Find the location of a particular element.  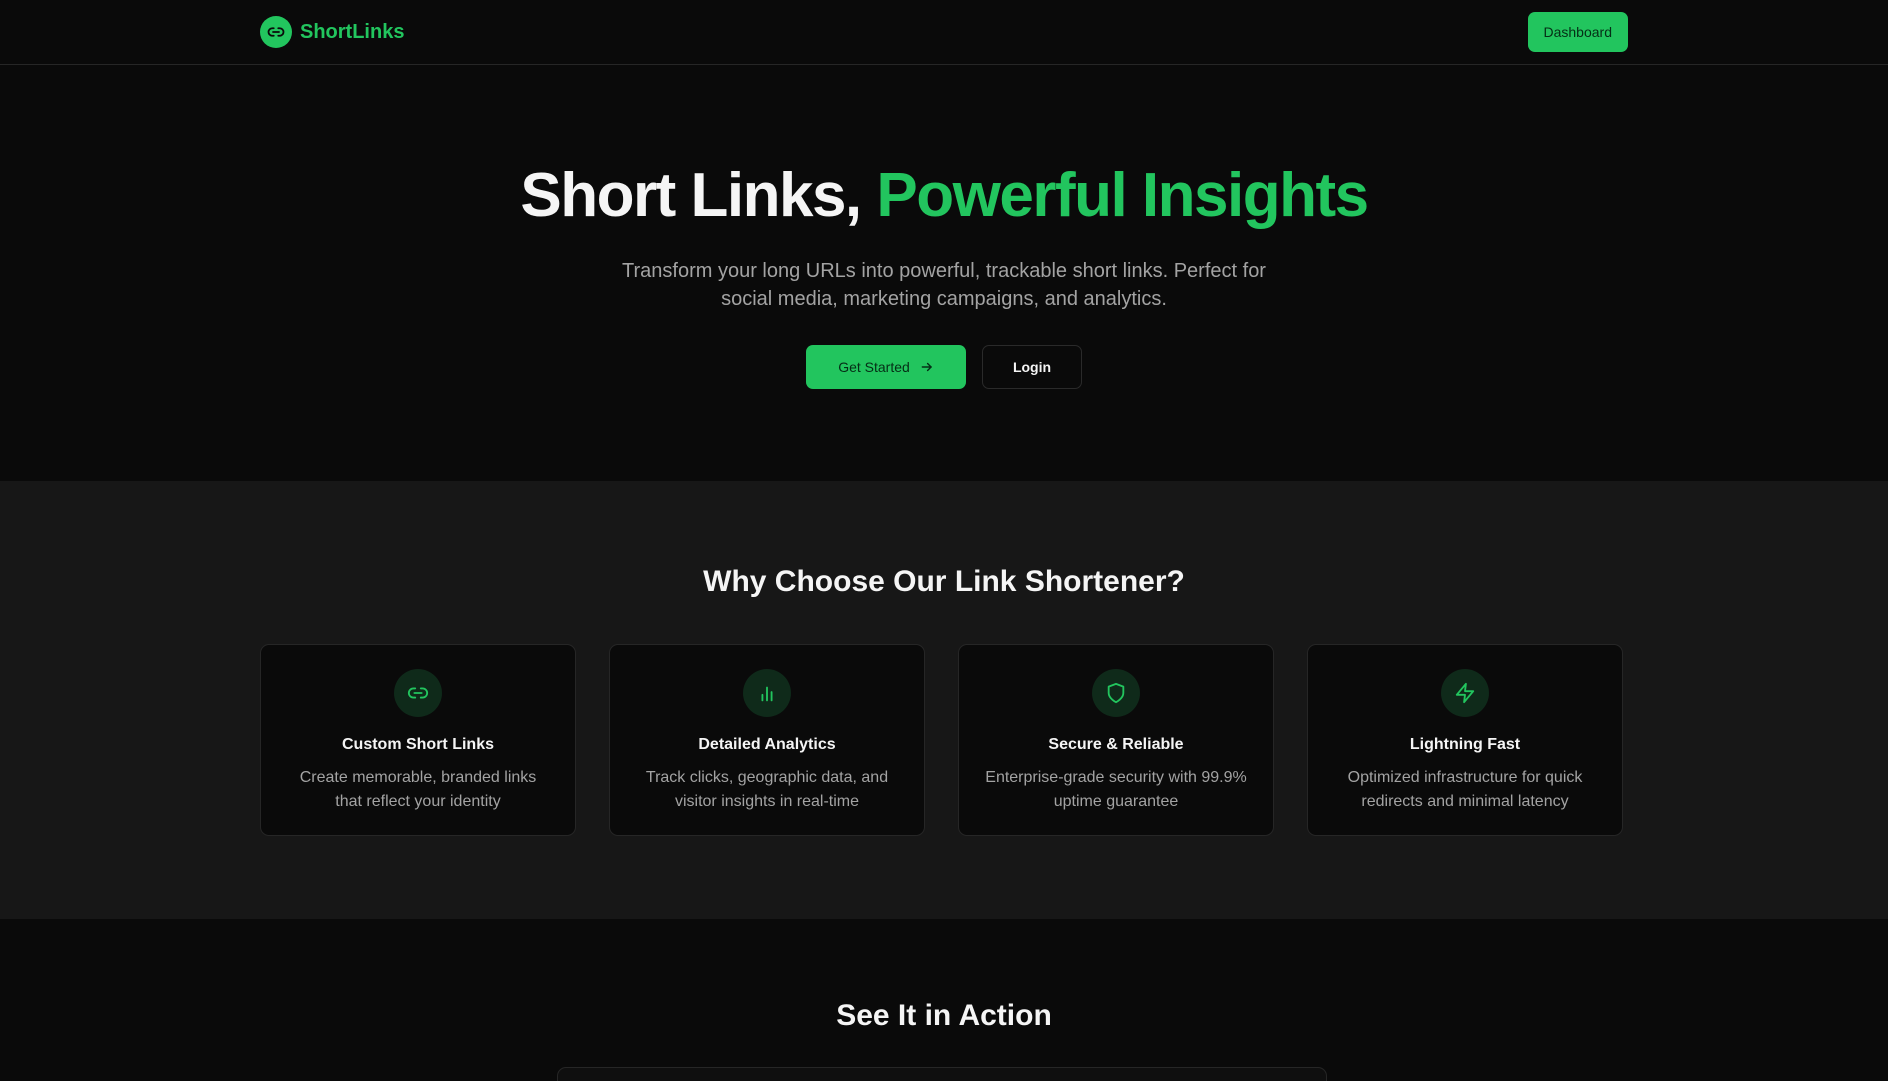

get-started-label: Get Started is located at coordinates (874, 367).